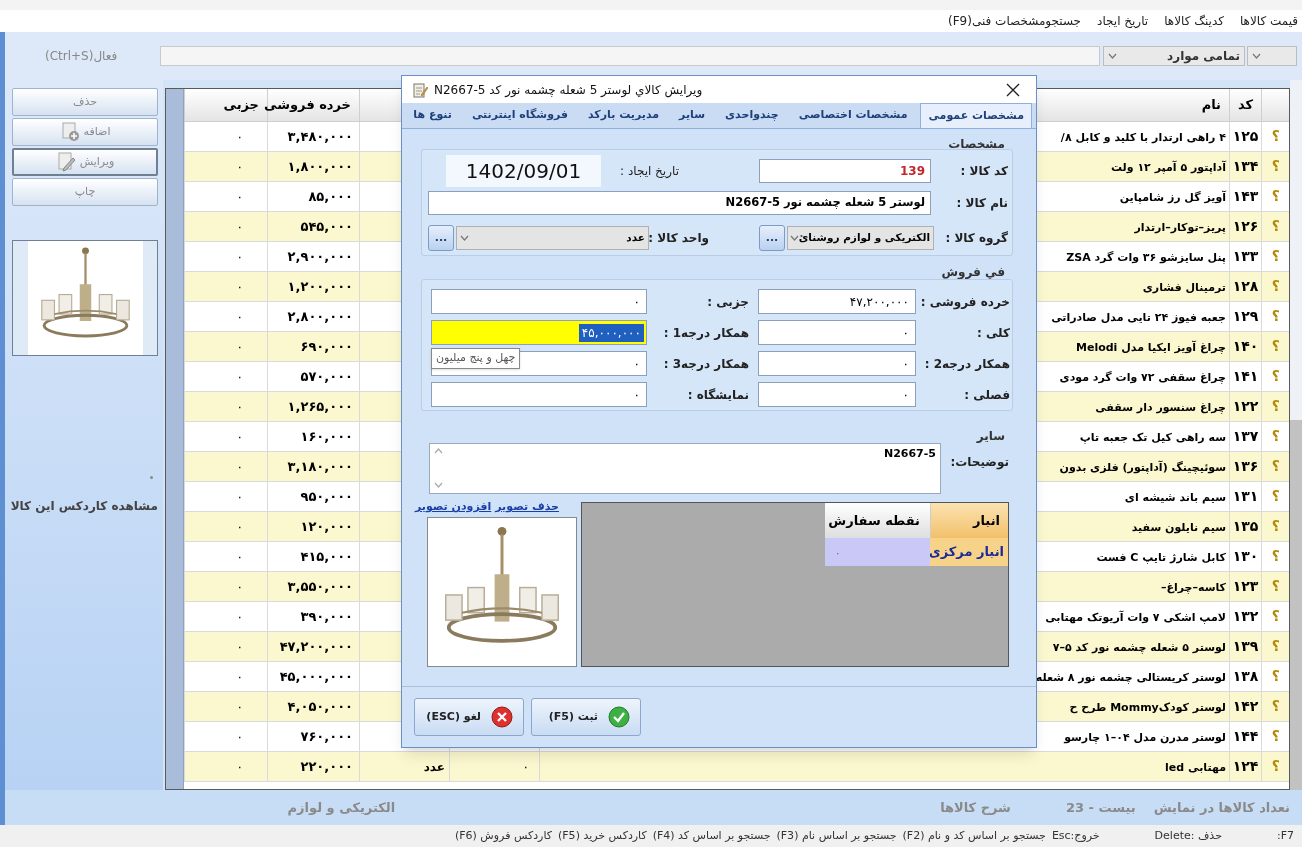 The height and width of the screenshot is (847, 1302). I want to click on field-label: توضیحات:, so click(979, 462).